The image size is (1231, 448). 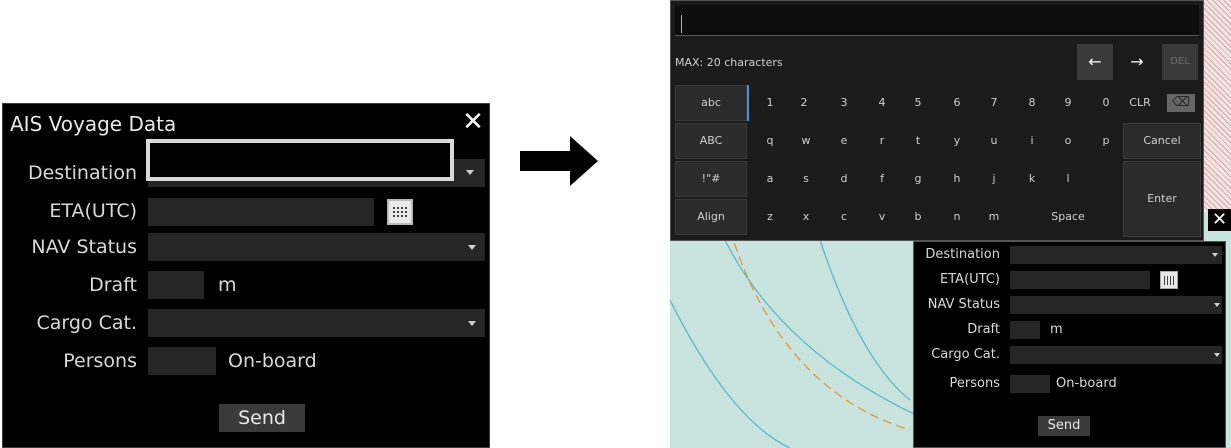 What do you see at coordinates (770, 216) in the screenshot?
I see `key-z: z` at bounding box center [770, 216].